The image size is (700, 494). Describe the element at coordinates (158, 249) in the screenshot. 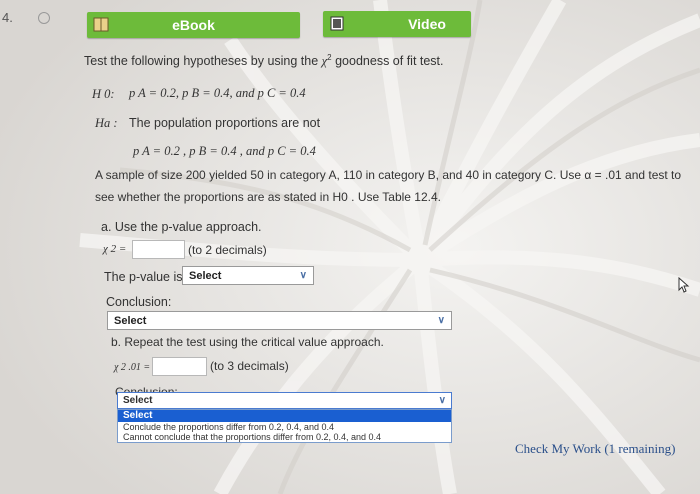

I see `chi-square-input` at that location.